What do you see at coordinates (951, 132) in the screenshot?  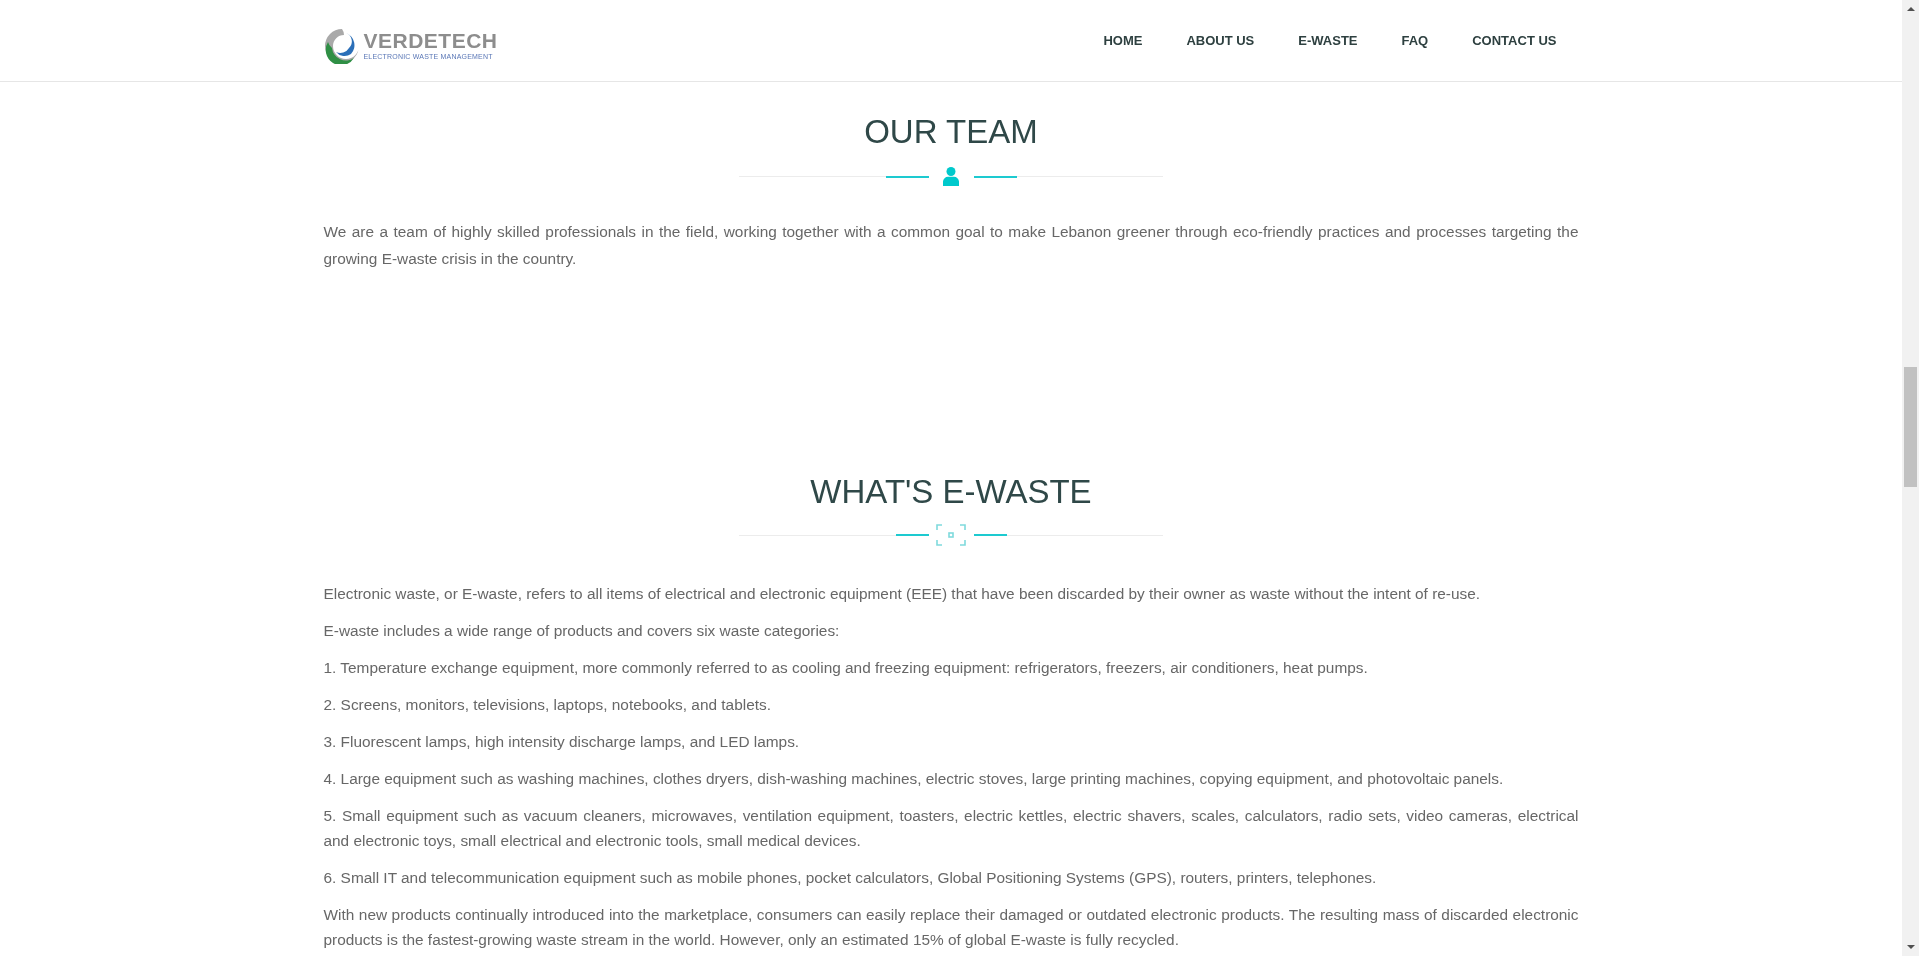 I see `section-title: OUR TEAM` at bounding box center [951, 132].